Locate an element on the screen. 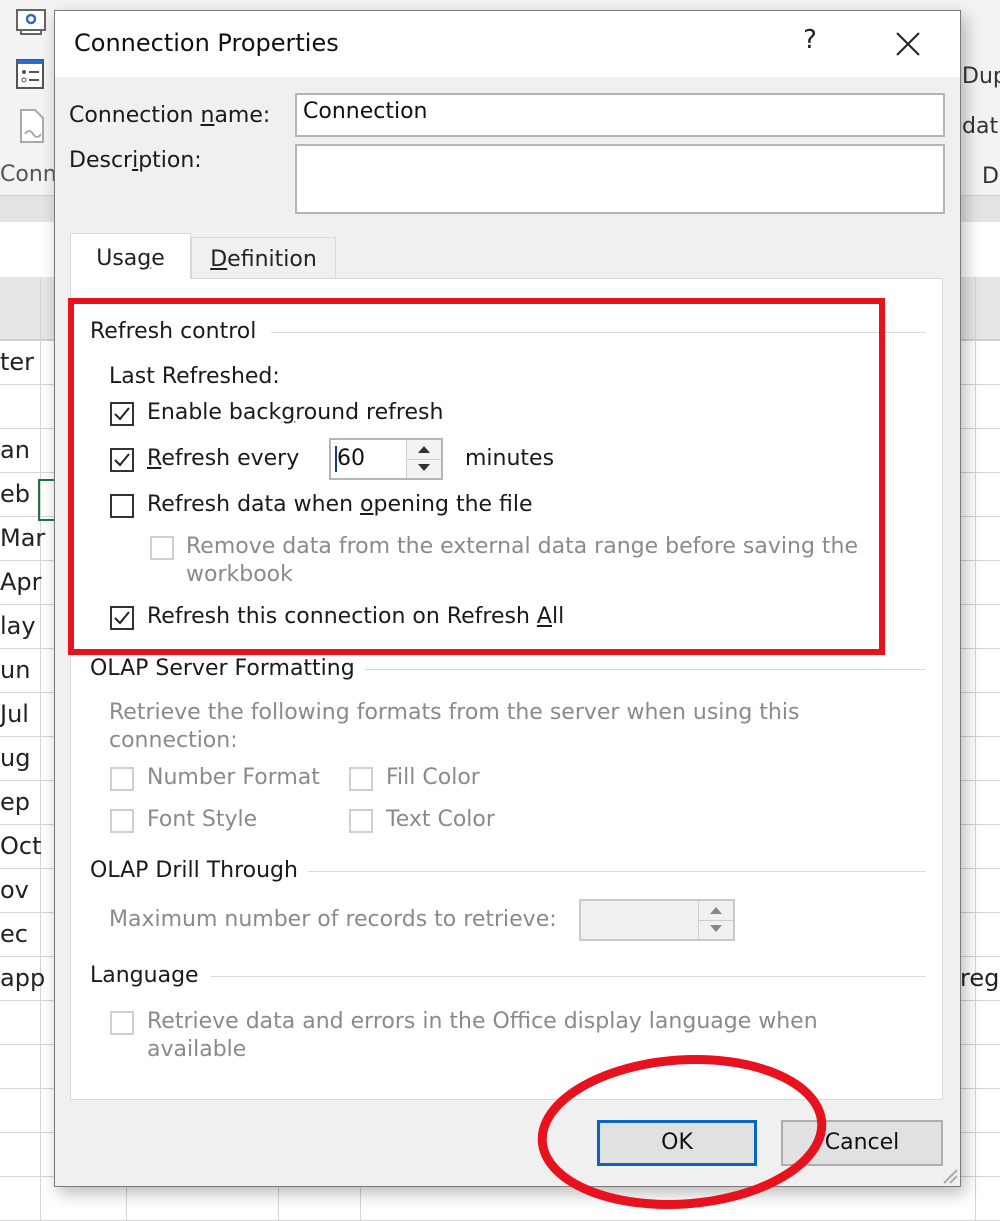  description-label: Description: is located at coordinates (135, 160).